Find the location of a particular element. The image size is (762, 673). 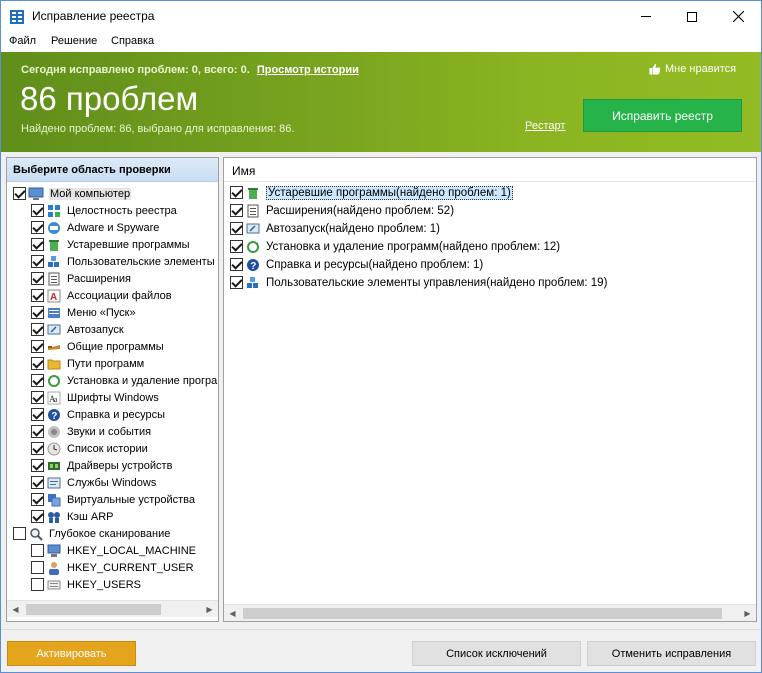

blocks-icon is located at coordinates (253, 283).